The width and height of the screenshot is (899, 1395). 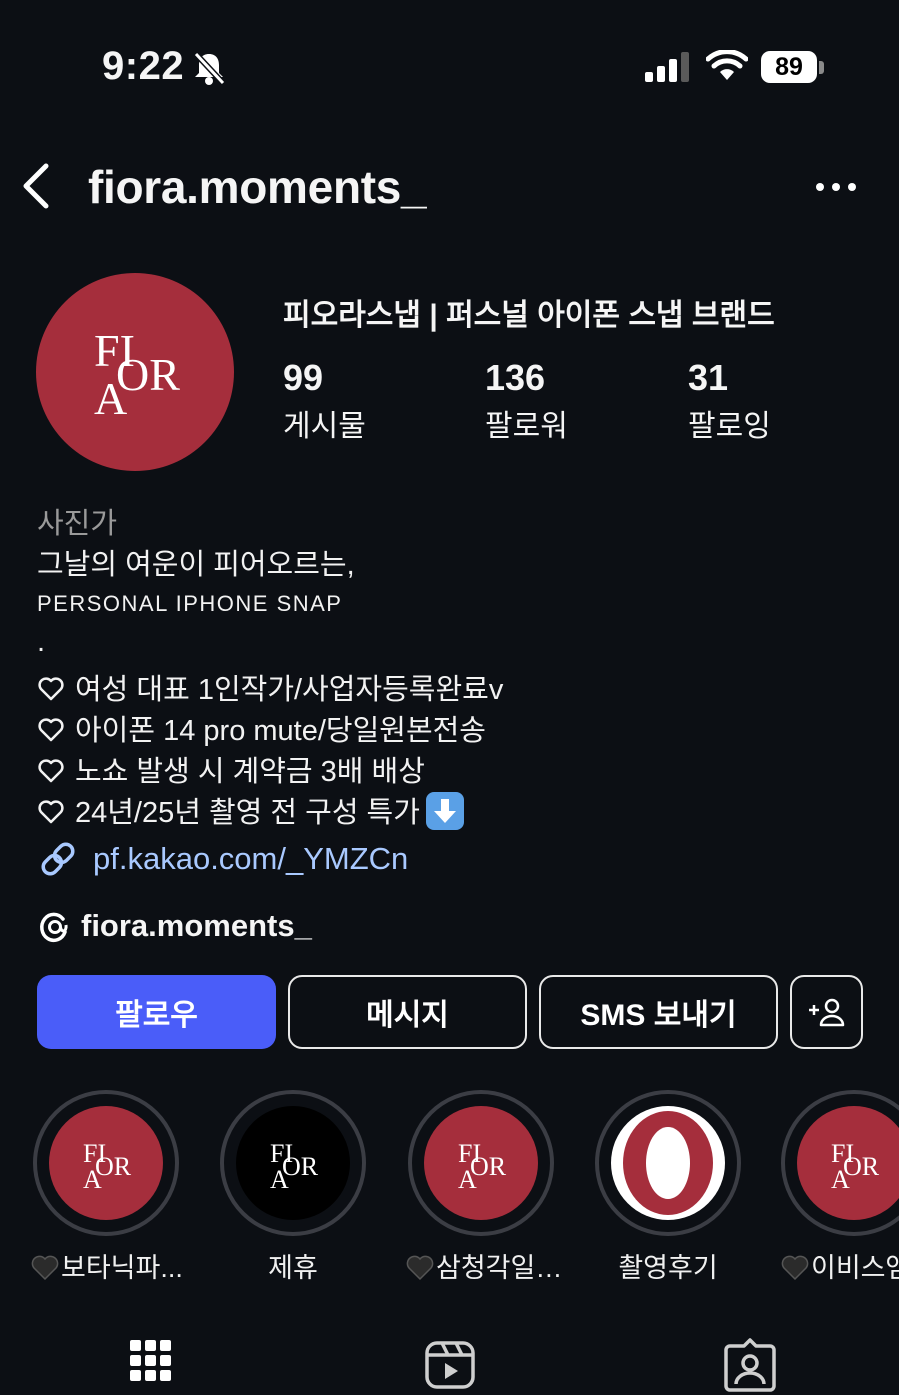 What do you see at coordinates (303, 377) in the screenshot?
I see `stat-posts-value: 99` at bounding box center [303, 377].